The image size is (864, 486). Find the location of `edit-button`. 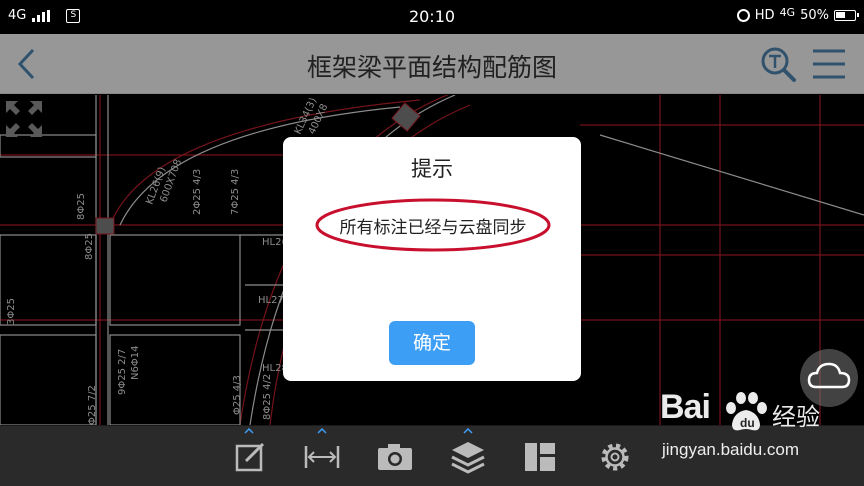

edit-button is located at coordinates (250, 457).